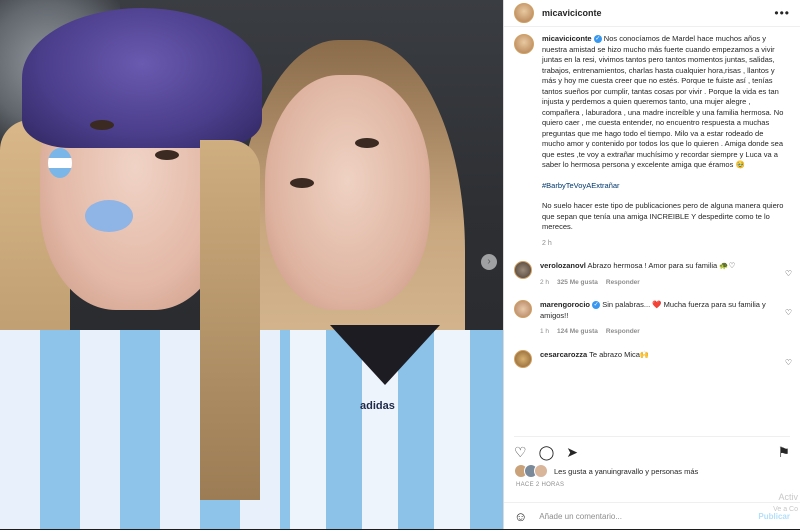 Image resolution: width=800 pixels, height=530 pixels. I want to click on comment-username: cesarcarozza, so click(563, 354).